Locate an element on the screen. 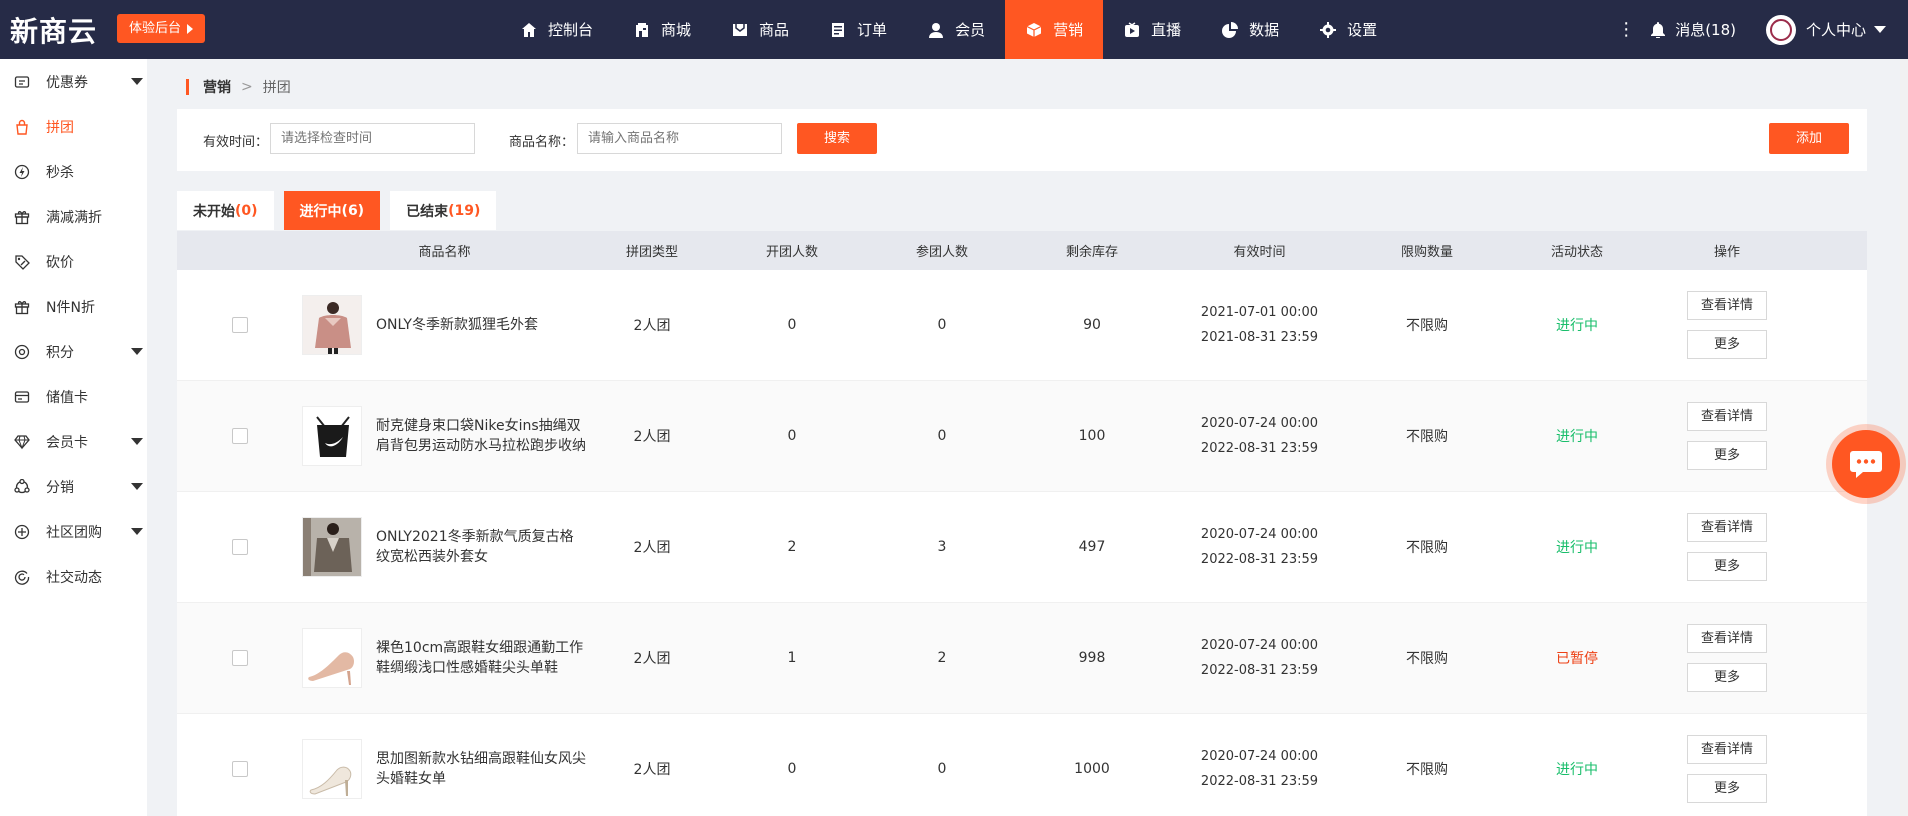 The image size is (1908, 816). sidebar-item-11: 社交动态 is located at coordinates (73, 576).